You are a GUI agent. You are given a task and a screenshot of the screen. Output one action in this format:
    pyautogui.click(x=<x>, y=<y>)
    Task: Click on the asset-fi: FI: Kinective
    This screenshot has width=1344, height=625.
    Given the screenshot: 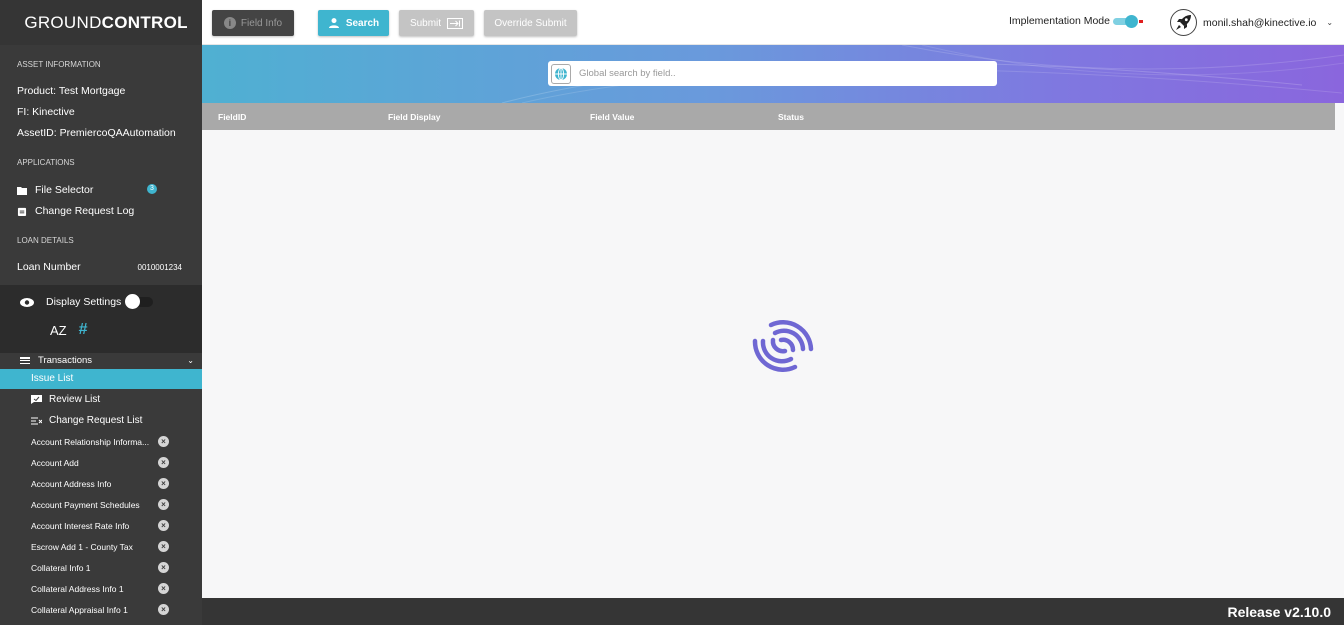 What is the action you would take?
    pyautogui.click(x=46, y=112)
    